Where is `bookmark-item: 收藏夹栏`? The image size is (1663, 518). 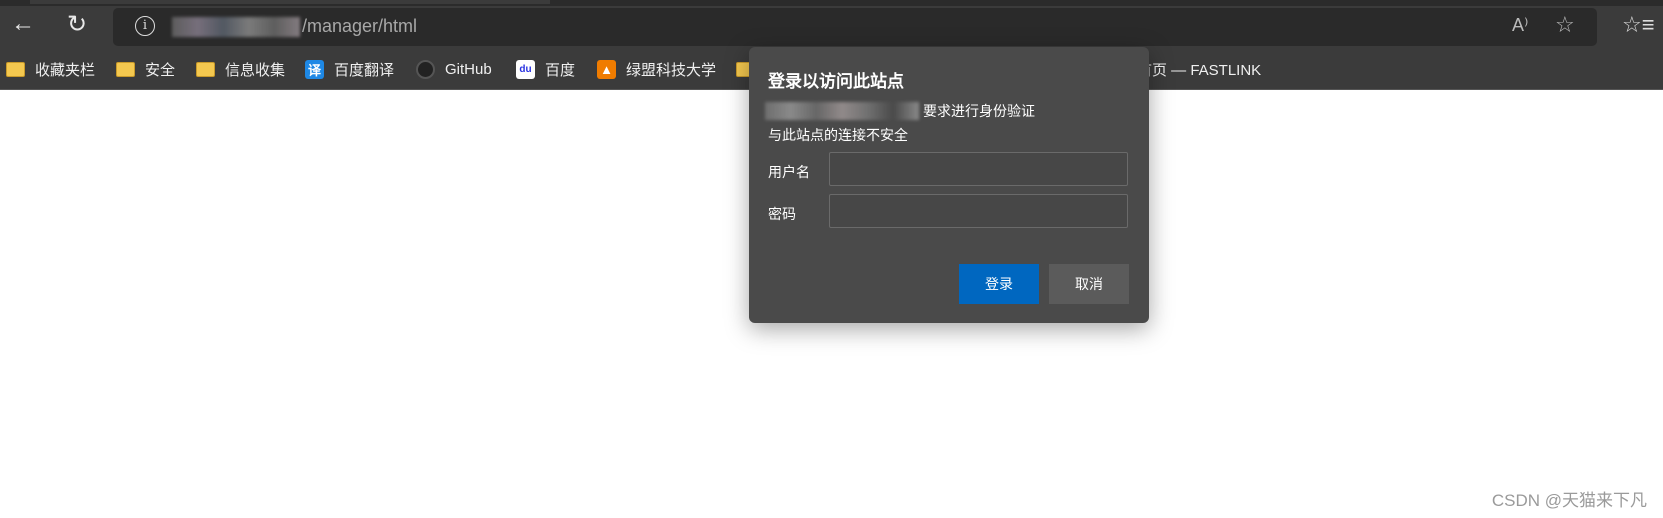 bookmark-item: 收藏夹栏 is located at coordinates (50, 69).